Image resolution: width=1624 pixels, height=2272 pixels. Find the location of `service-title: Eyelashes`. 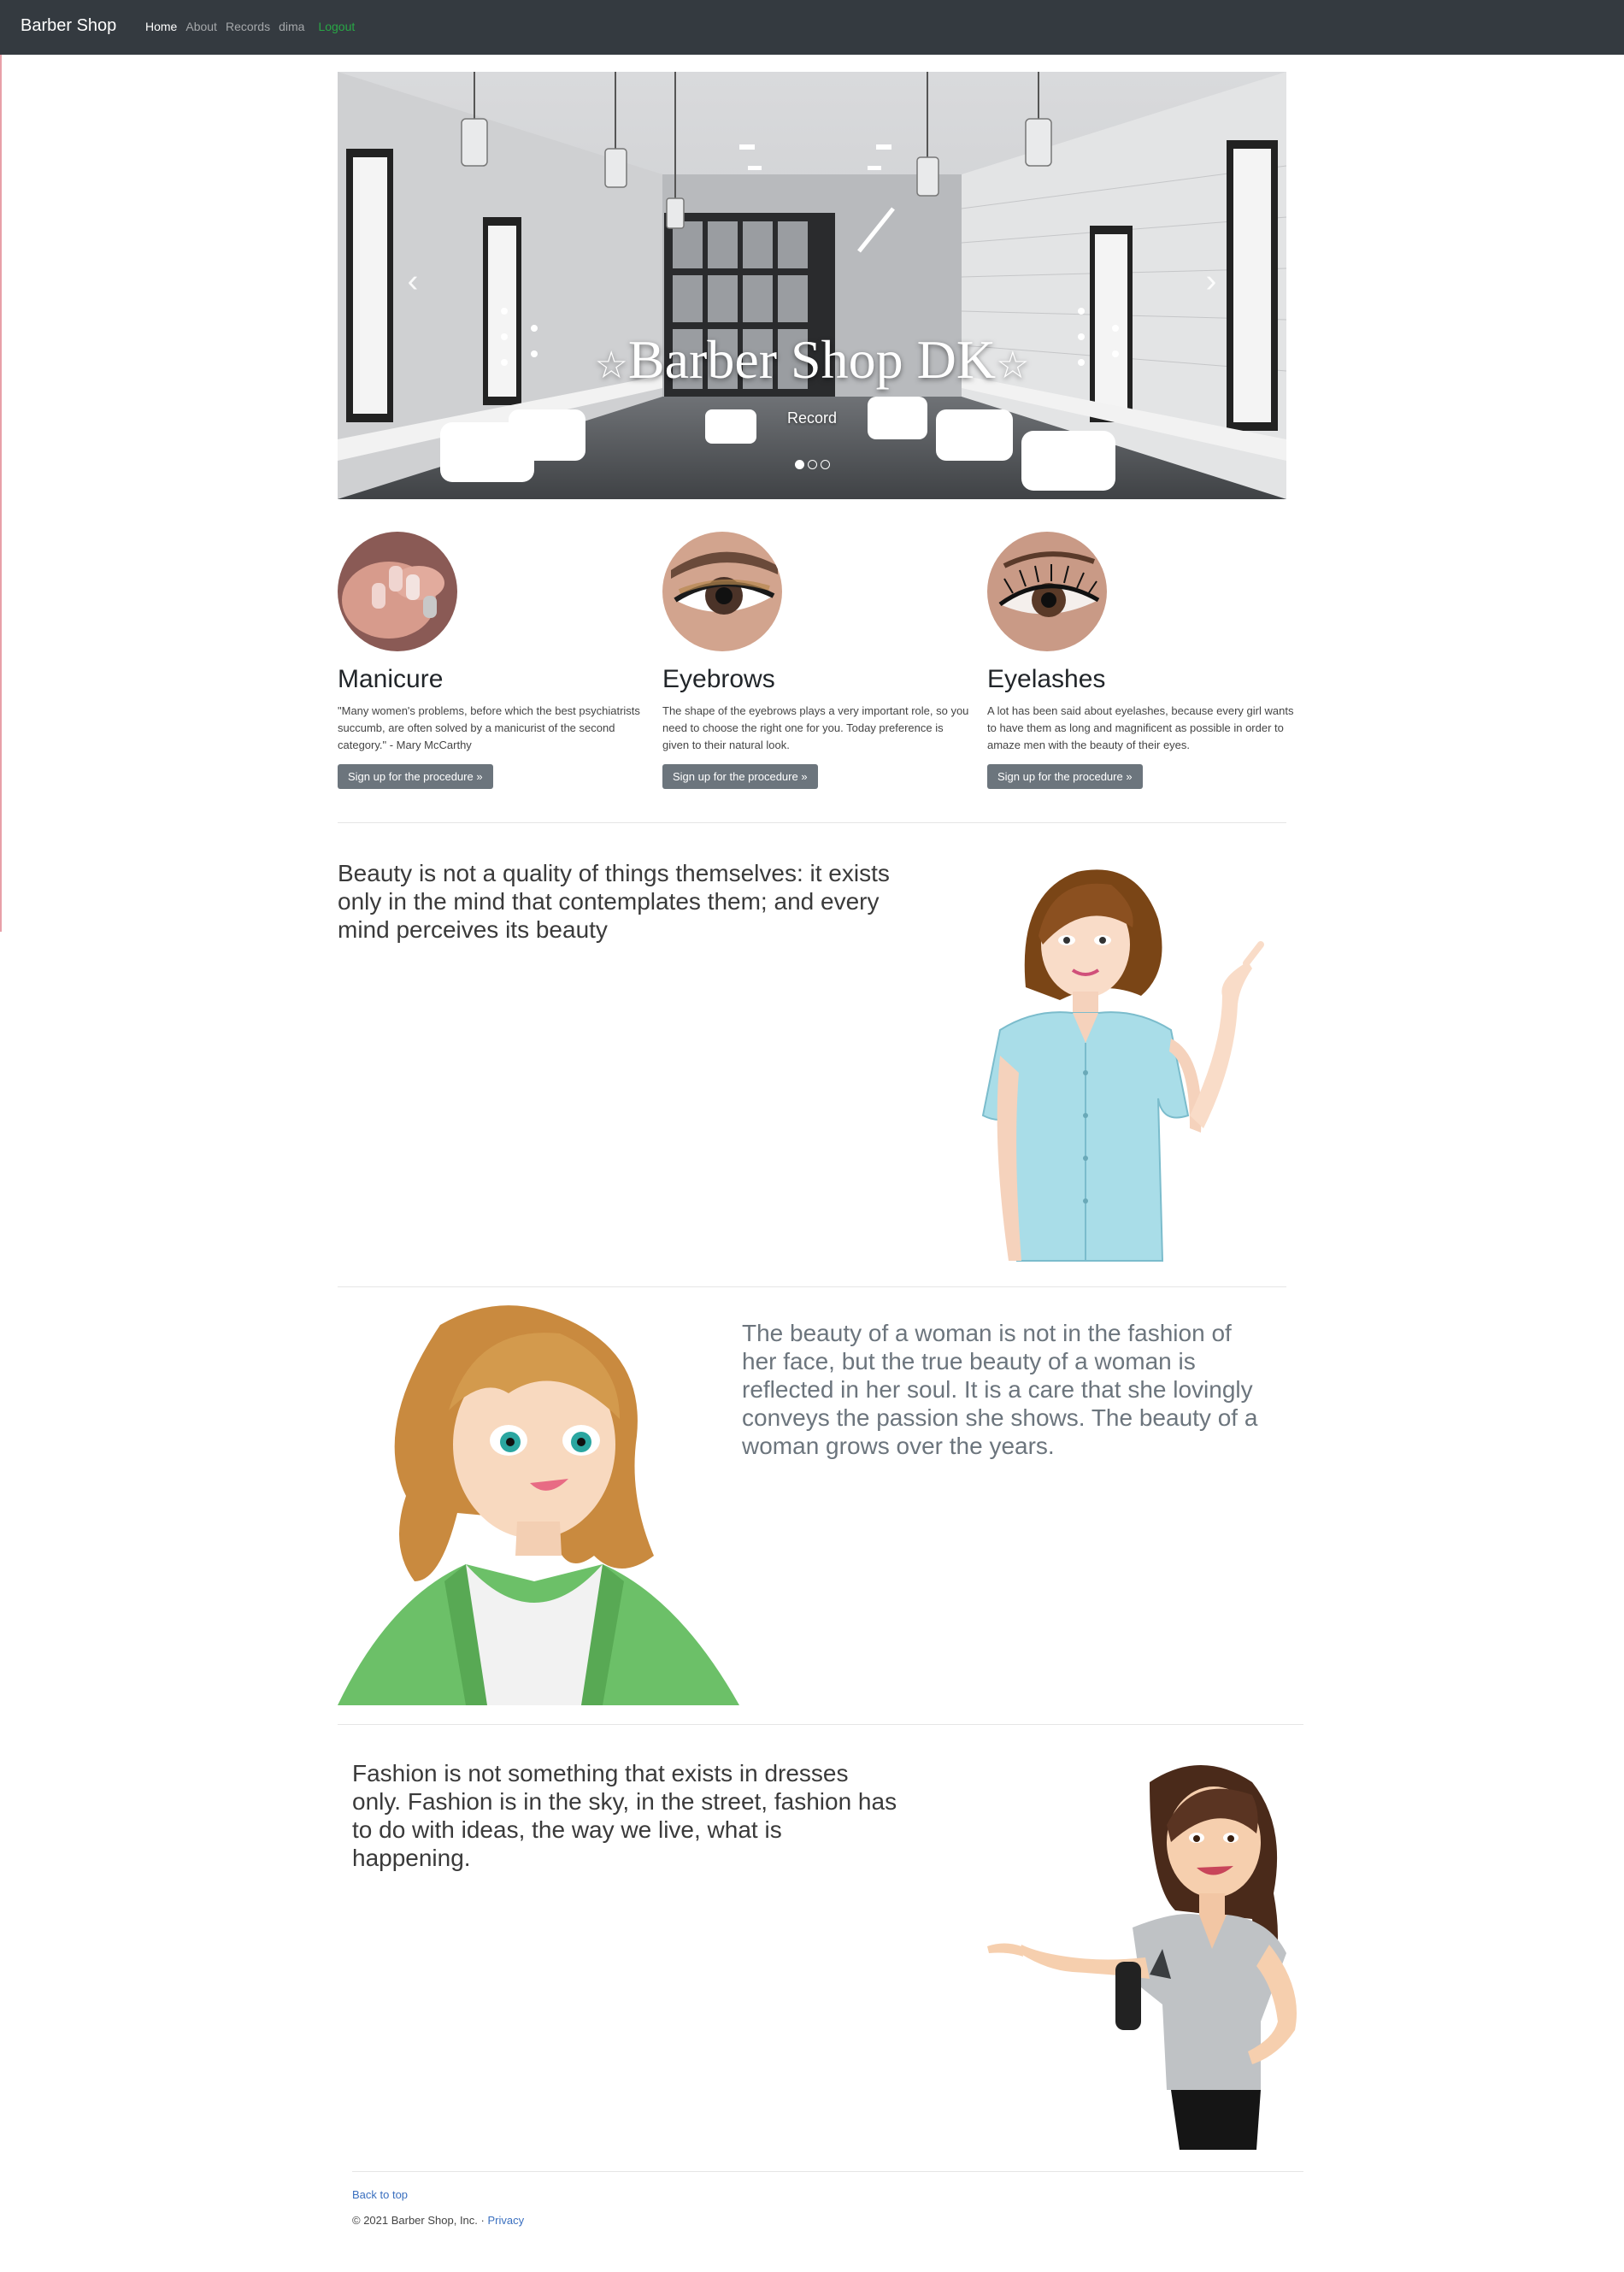

service-title: Eyelashes is located at coordinates (1046, 679).